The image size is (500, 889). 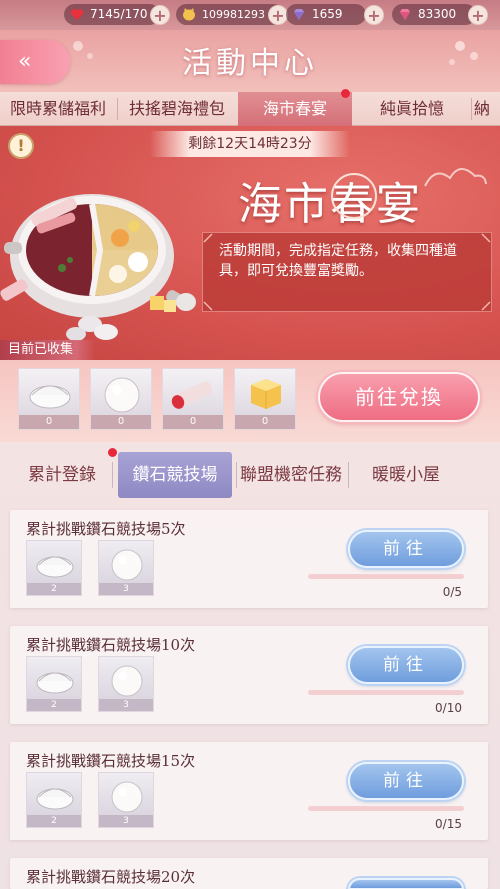 I want to click on task-tab-bar: 累計登錄 鑽石競技場 聯盟機密任務 暖暖小屋, so click(x=250, y=474).